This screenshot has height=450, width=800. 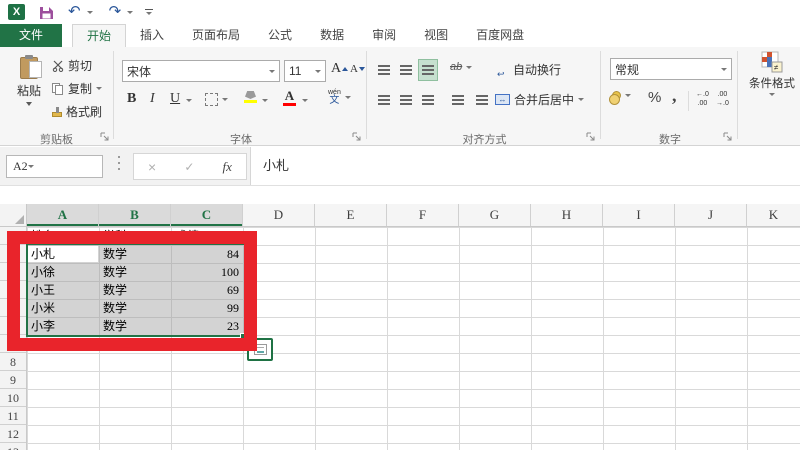 I want to click on merge-center-button: ↔ 合并后居中, so click(x=540, y=99).